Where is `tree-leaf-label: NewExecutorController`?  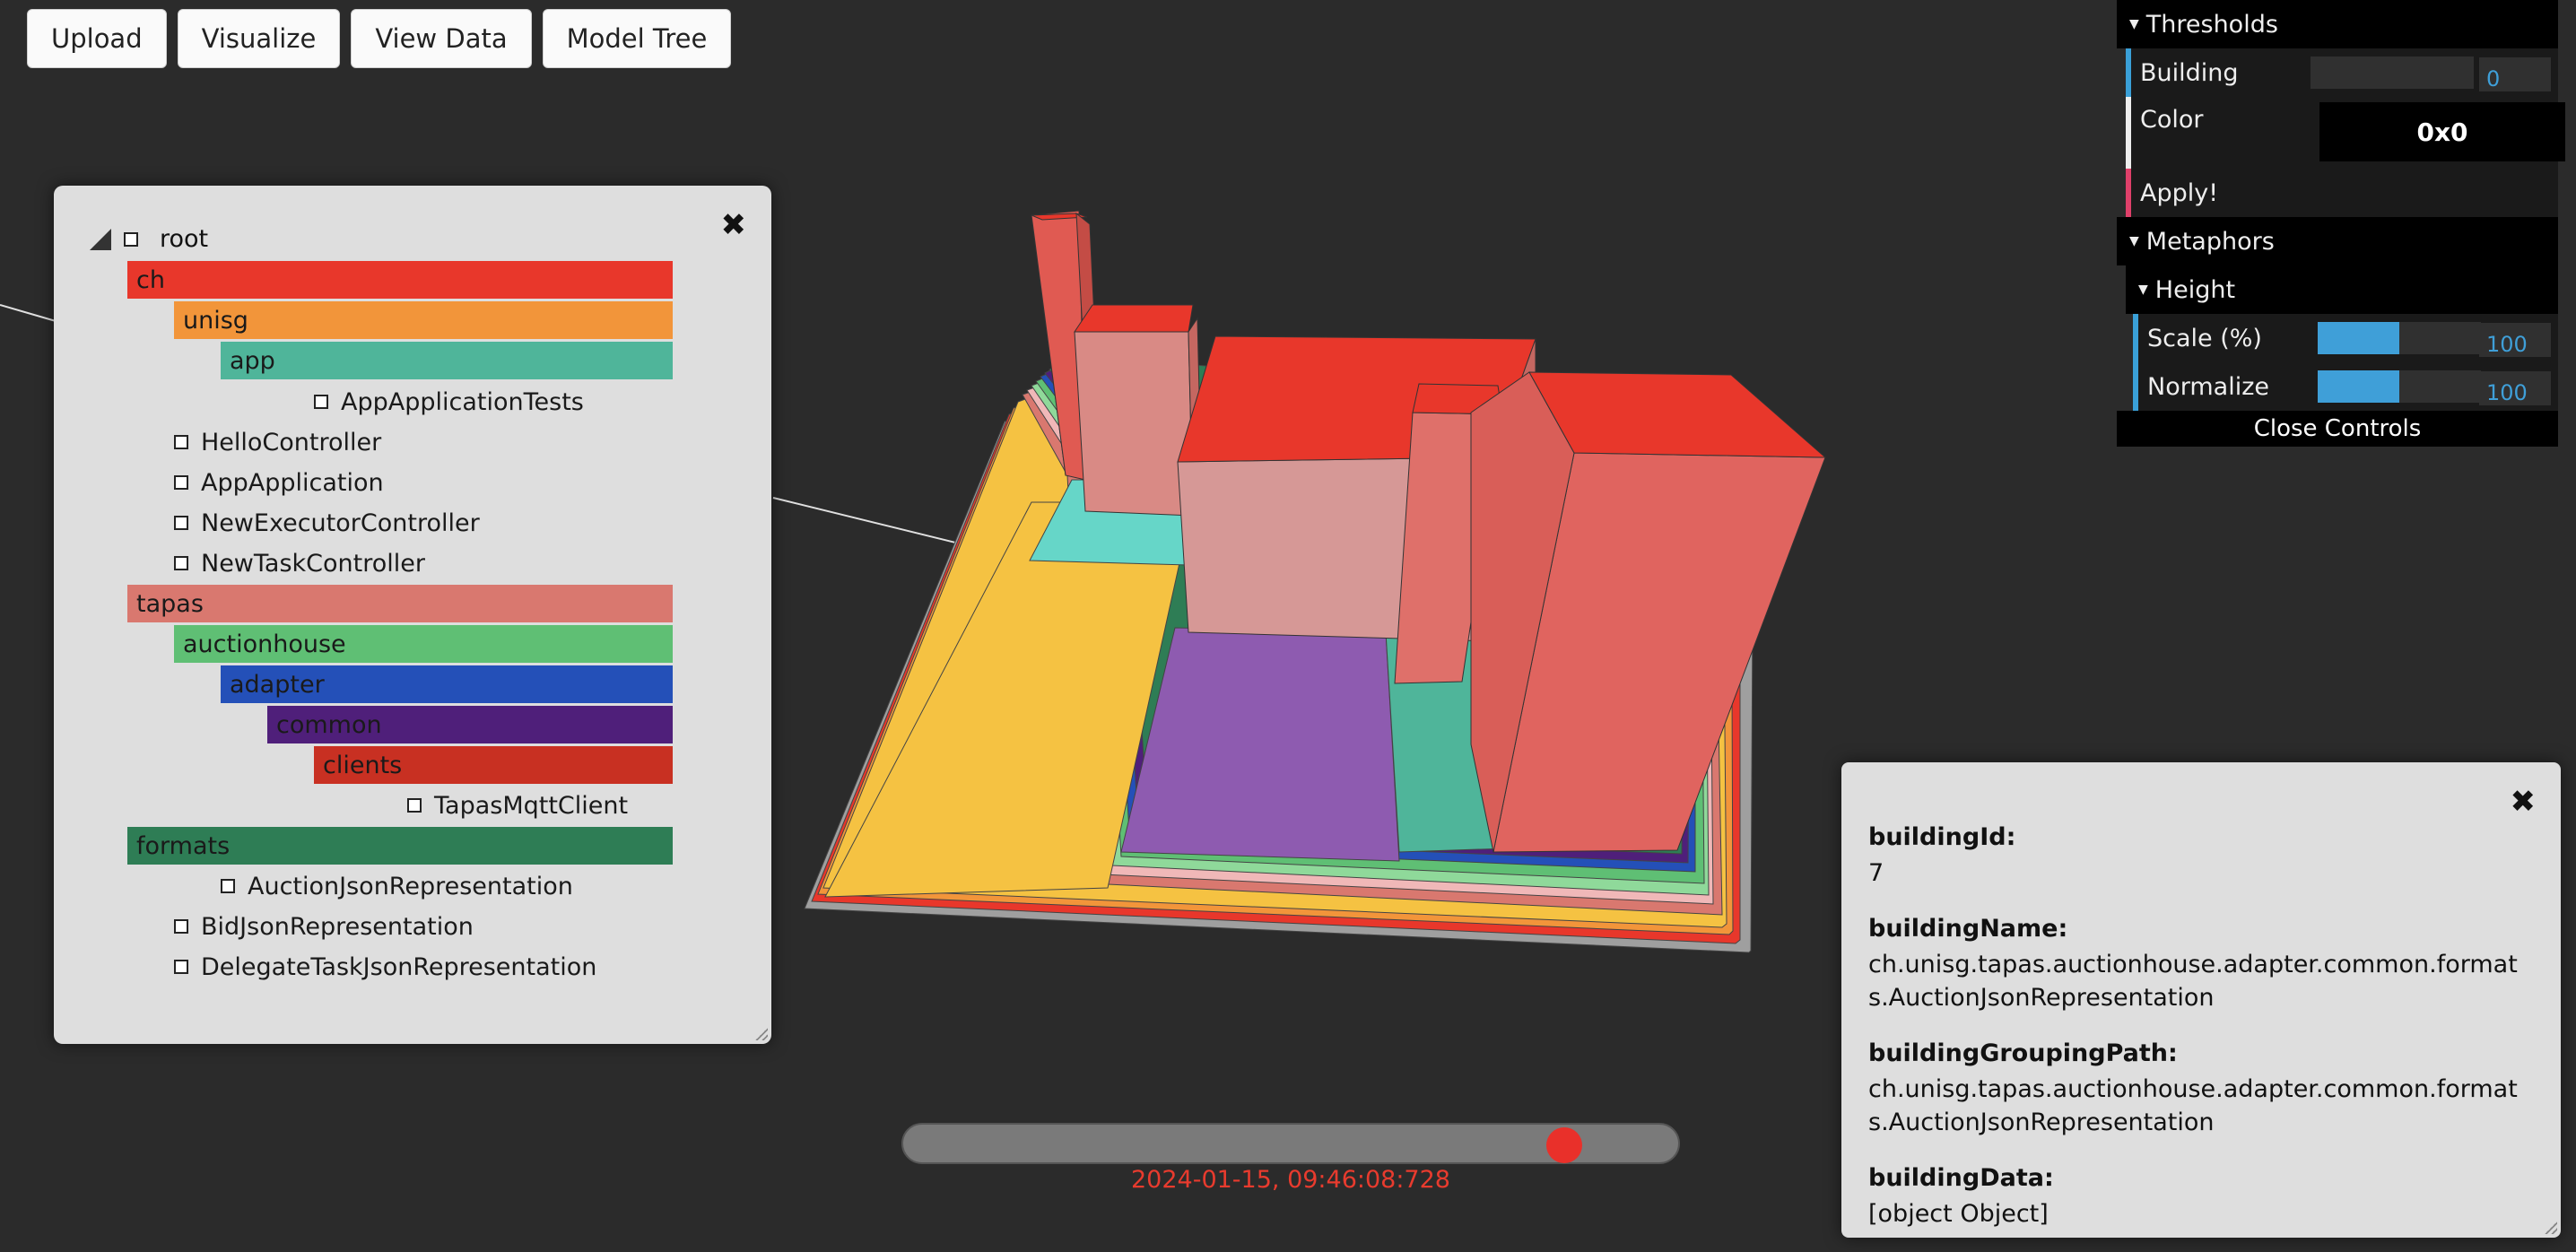
tree-leaf-label: NewExecutorController is located at coordinates (340, 523).